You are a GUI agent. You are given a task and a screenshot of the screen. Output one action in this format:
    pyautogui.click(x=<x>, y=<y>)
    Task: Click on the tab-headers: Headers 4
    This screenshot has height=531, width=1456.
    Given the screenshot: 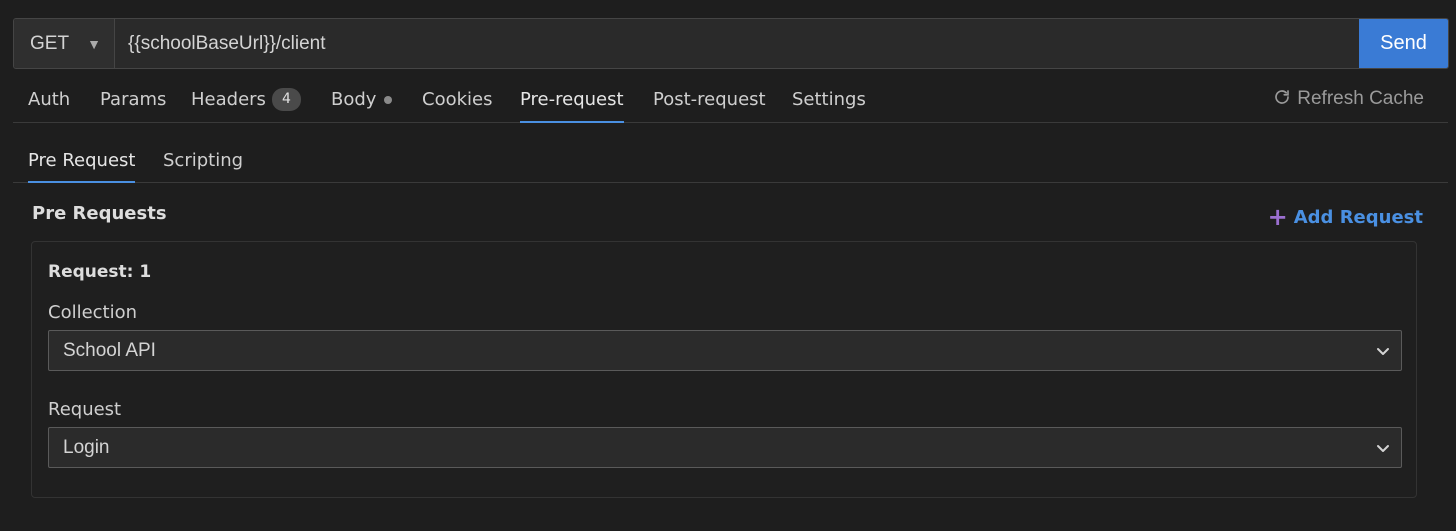 What is the action you would take?
    pyautogui.click(x=246, y=100)
    